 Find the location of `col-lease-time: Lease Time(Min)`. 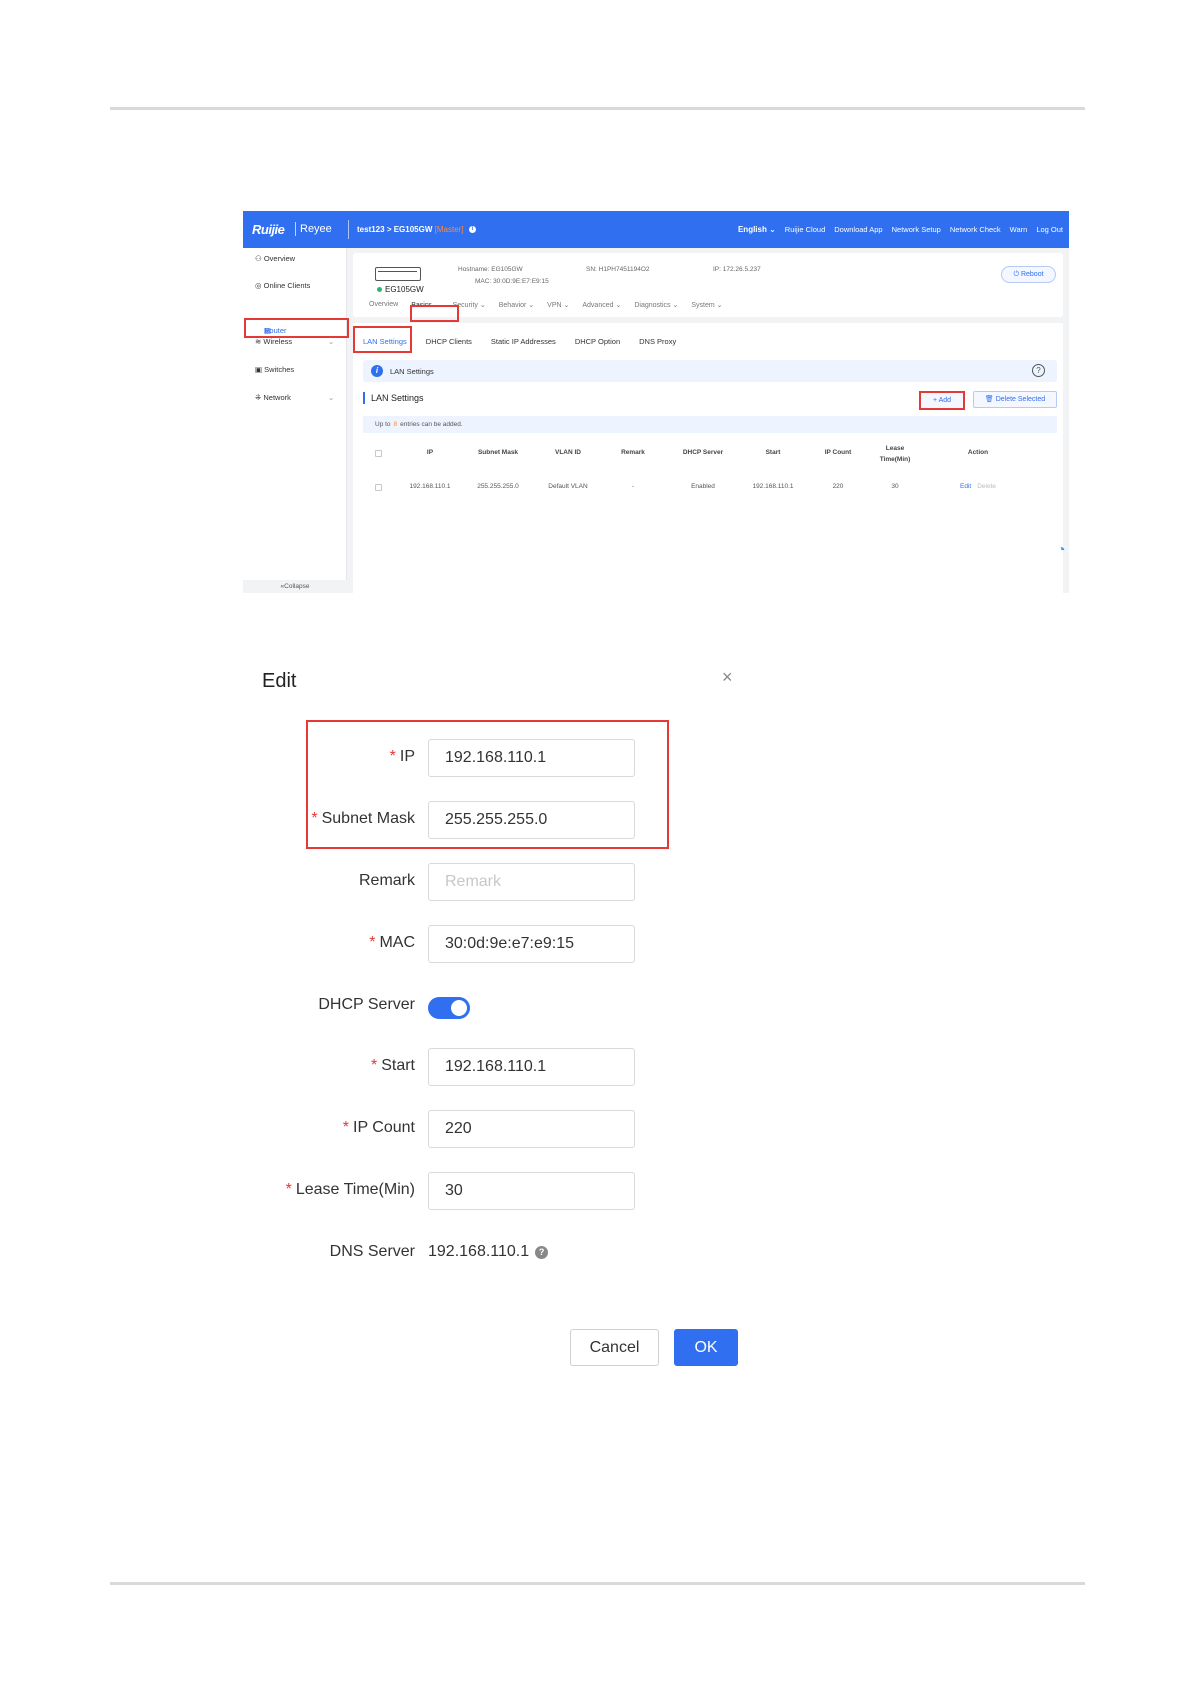

col-lease-time: Lease Time(Min) is located at coordinates (895, 454).